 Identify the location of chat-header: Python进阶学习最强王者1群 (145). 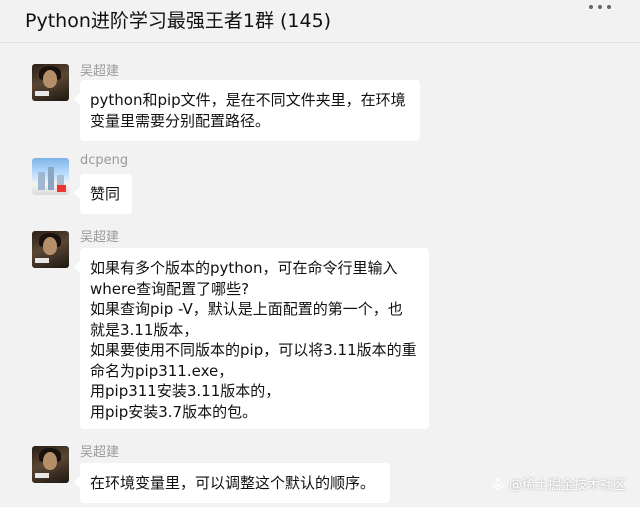
(320, 21).